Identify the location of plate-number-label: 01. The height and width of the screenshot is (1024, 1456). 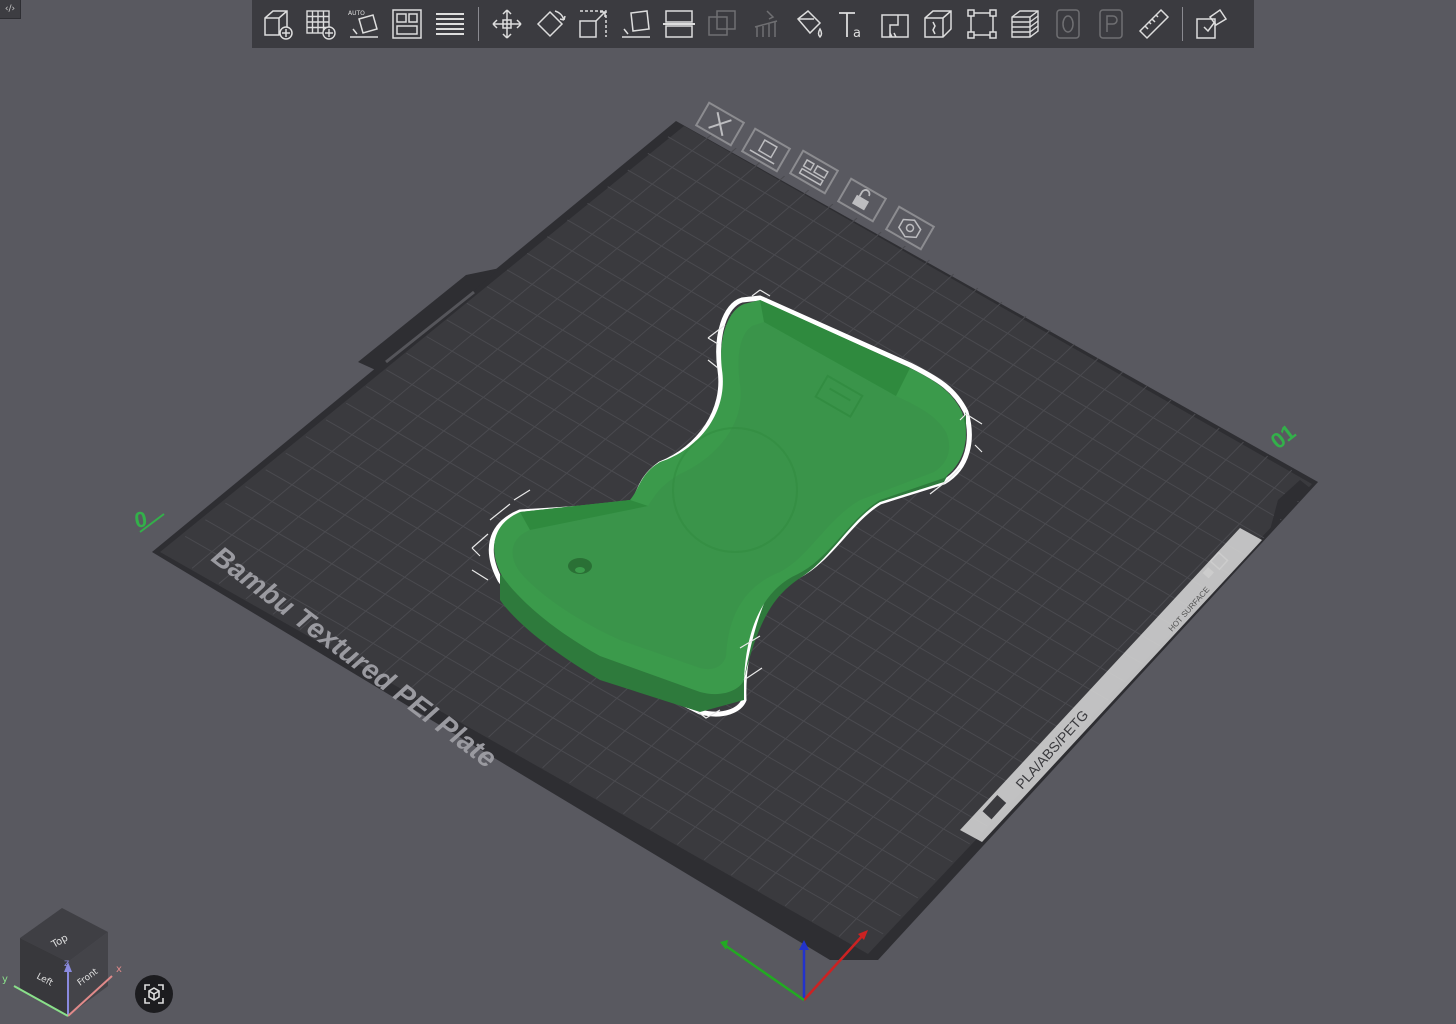
(1283, 436).